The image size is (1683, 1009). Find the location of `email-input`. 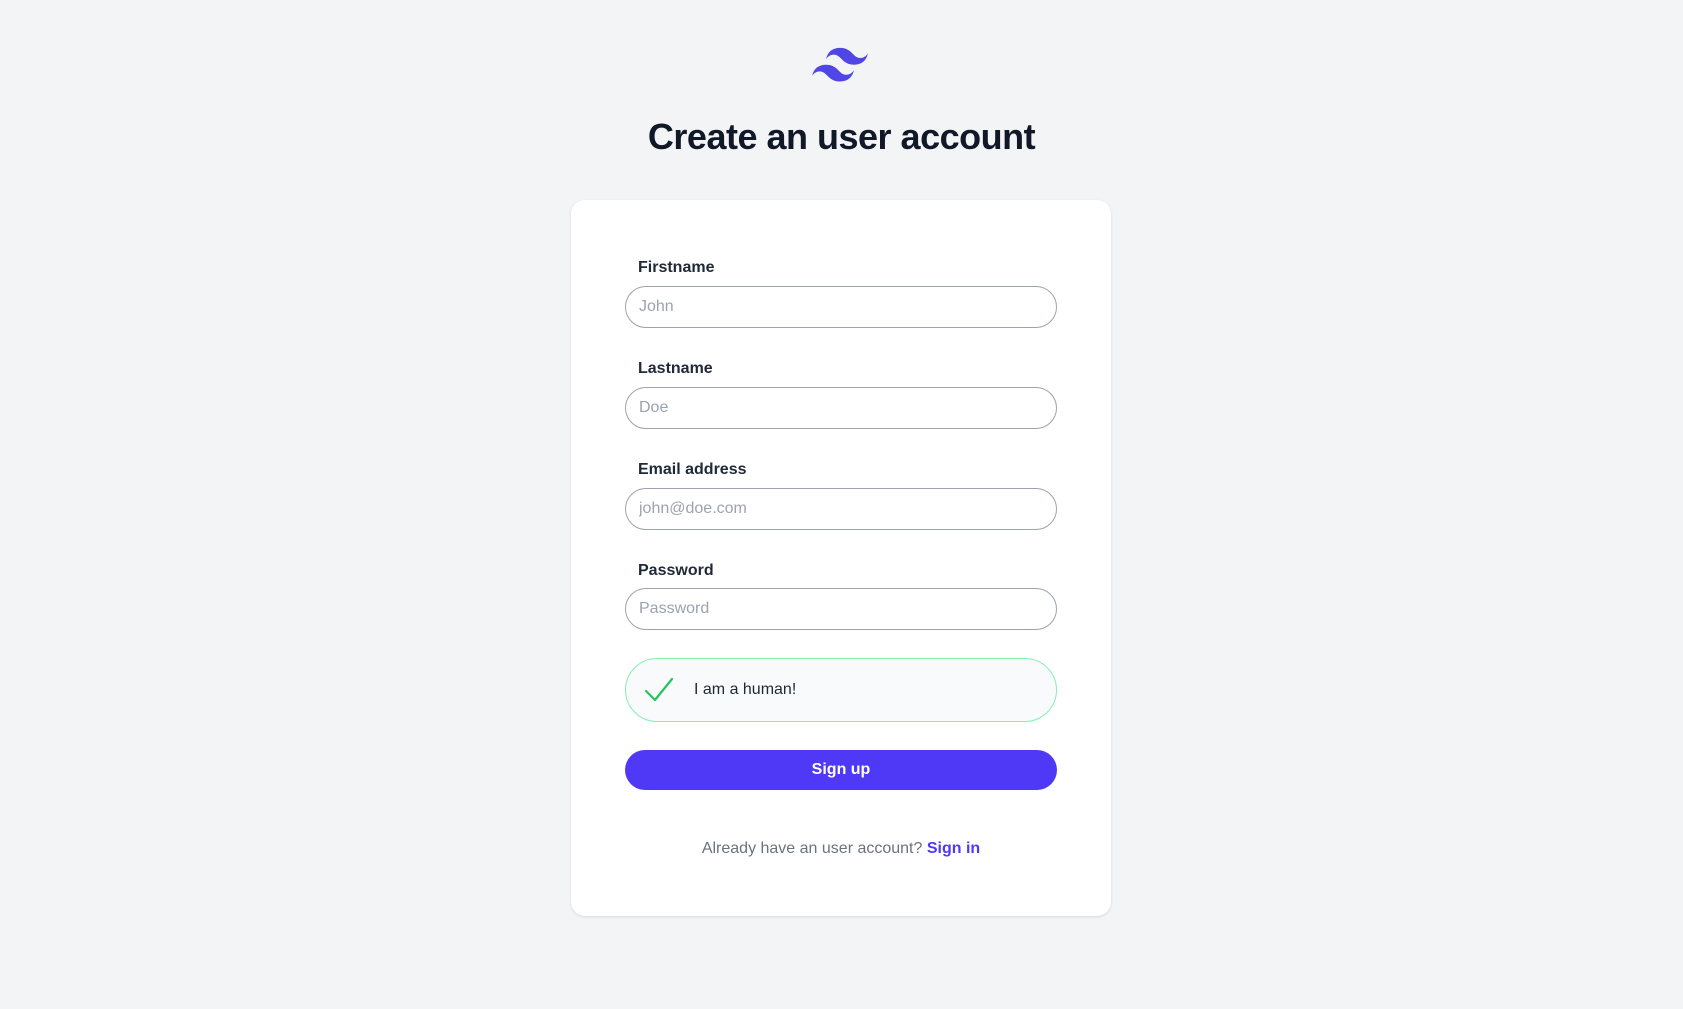

email-input is located at coordinates (841, 509).